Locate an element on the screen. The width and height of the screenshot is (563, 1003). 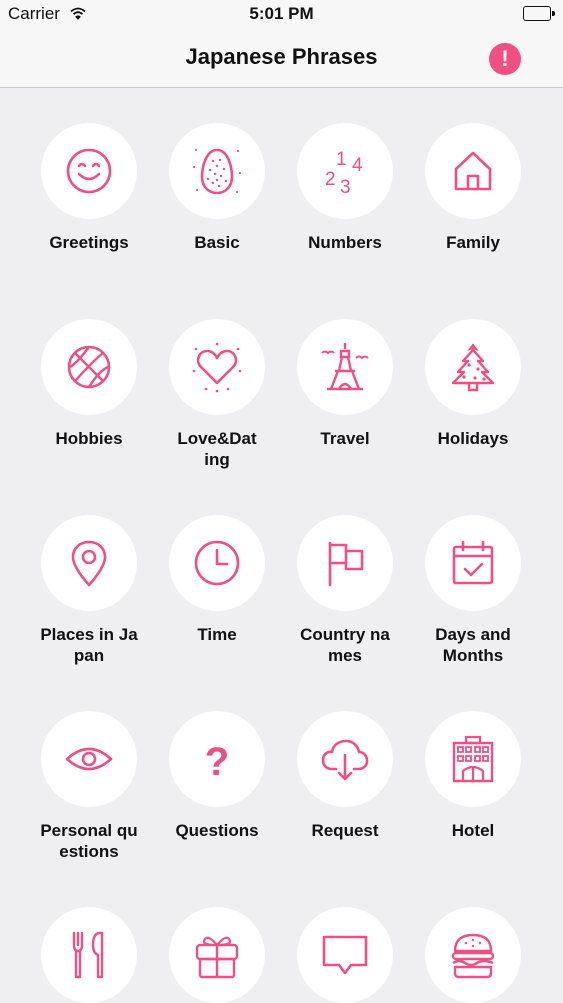
category-label: Hobbies is located at coordinates (89, 438).